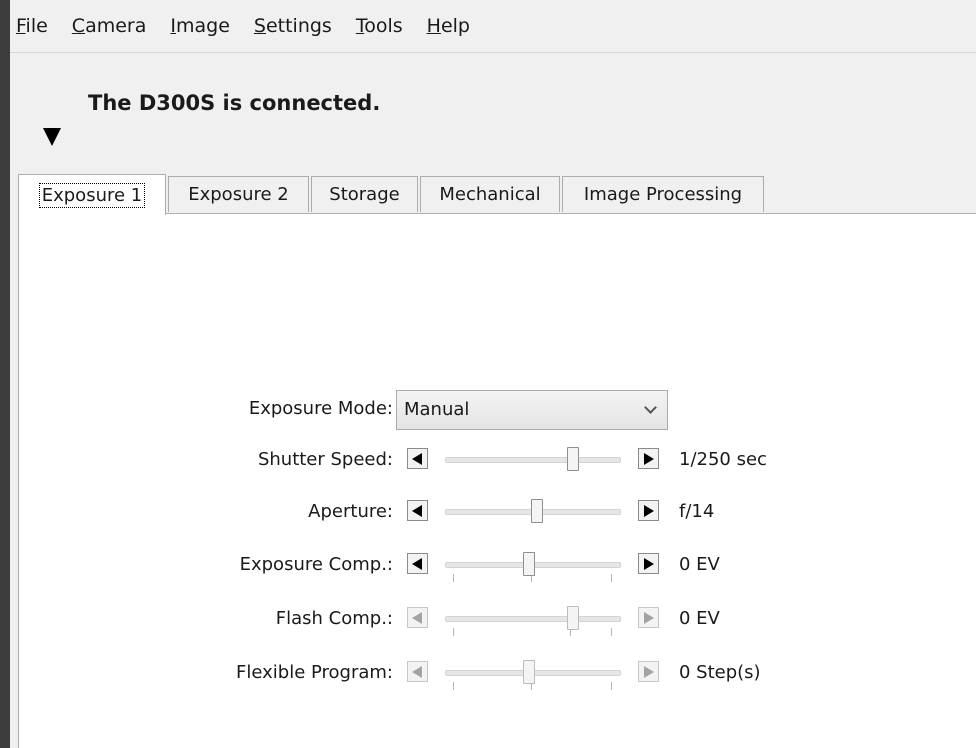  Describe the element at coordinates (533, 464) in the screenshot. I see `shutter-speed-slider` at that location.